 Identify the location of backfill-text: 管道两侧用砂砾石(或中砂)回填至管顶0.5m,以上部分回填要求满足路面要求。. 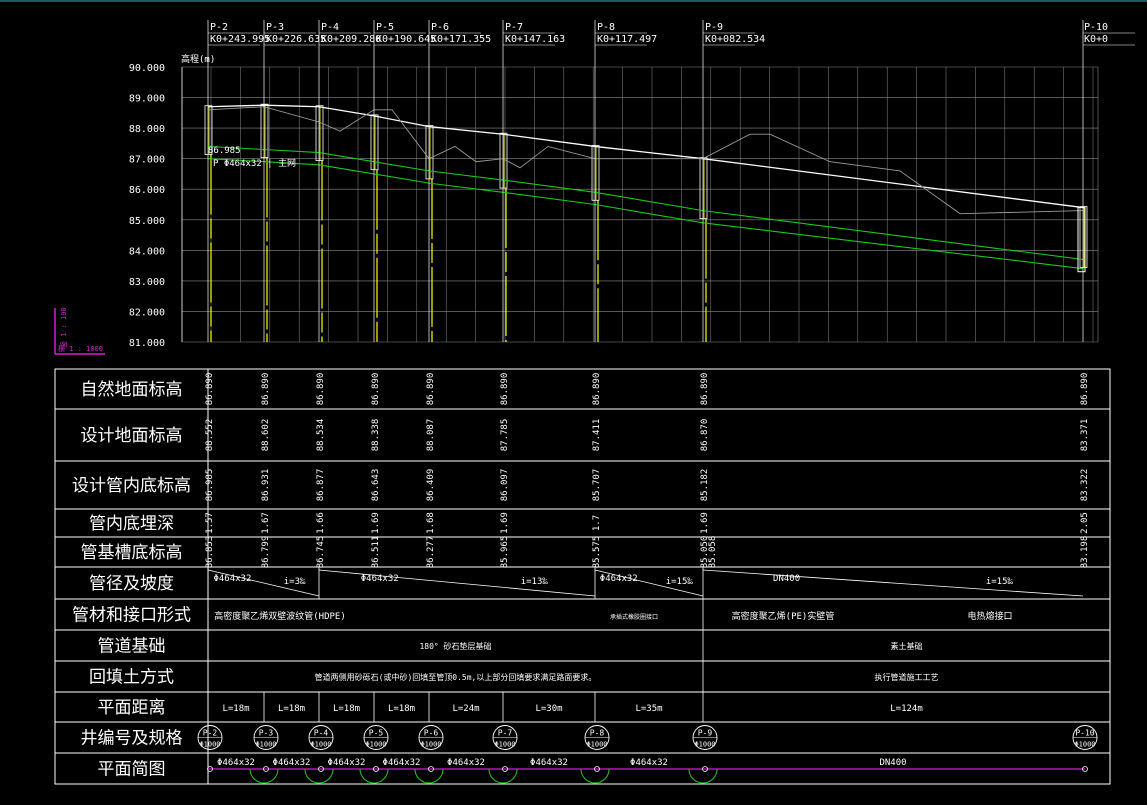
(456, 677).